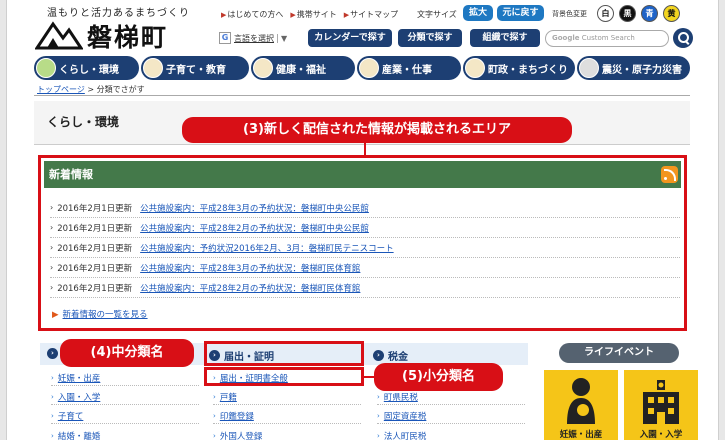 This screenshot has height=440, width=725. Describe the element at coordinates (233, 416) in the screenshot. I see `subcategory-item: › 印鑑登録` at that location.